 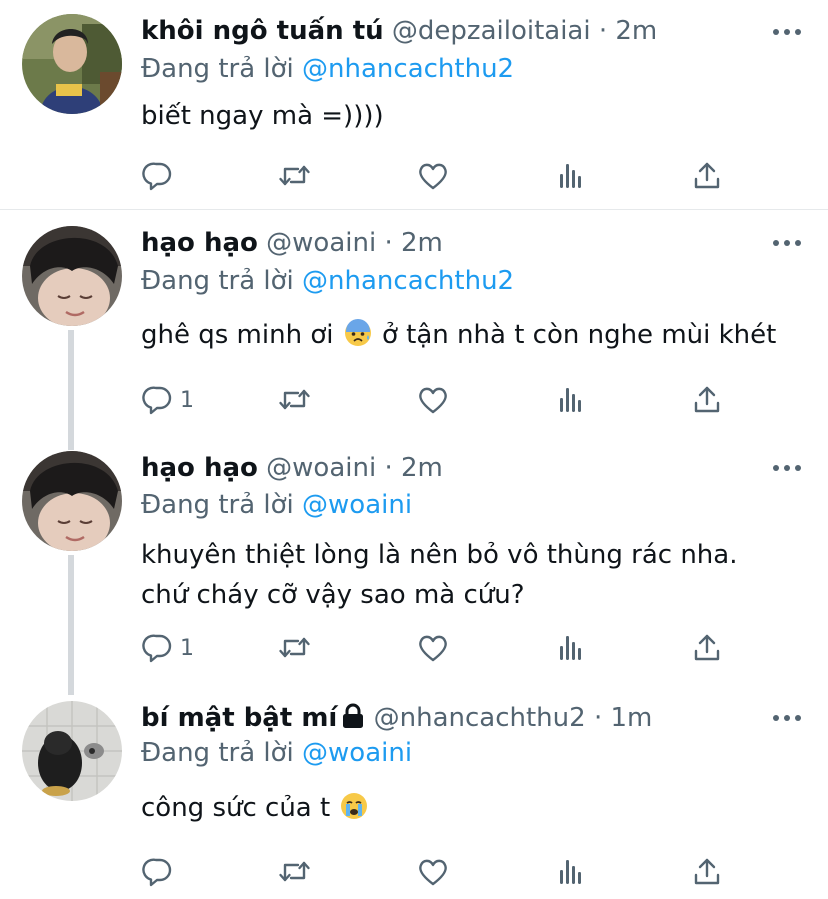 What do you see at coordinates (239, 718) in the screenshot?
I see `display-name: bí mật bật mí` at bounding box center [239, 718].